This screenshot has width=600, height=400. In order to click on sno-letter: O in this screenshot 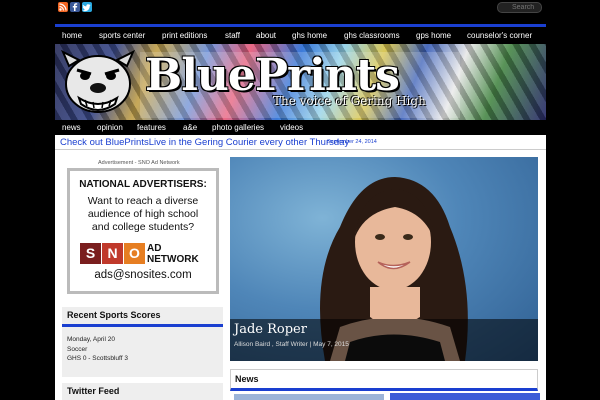, I will do `click(134, 253)`.